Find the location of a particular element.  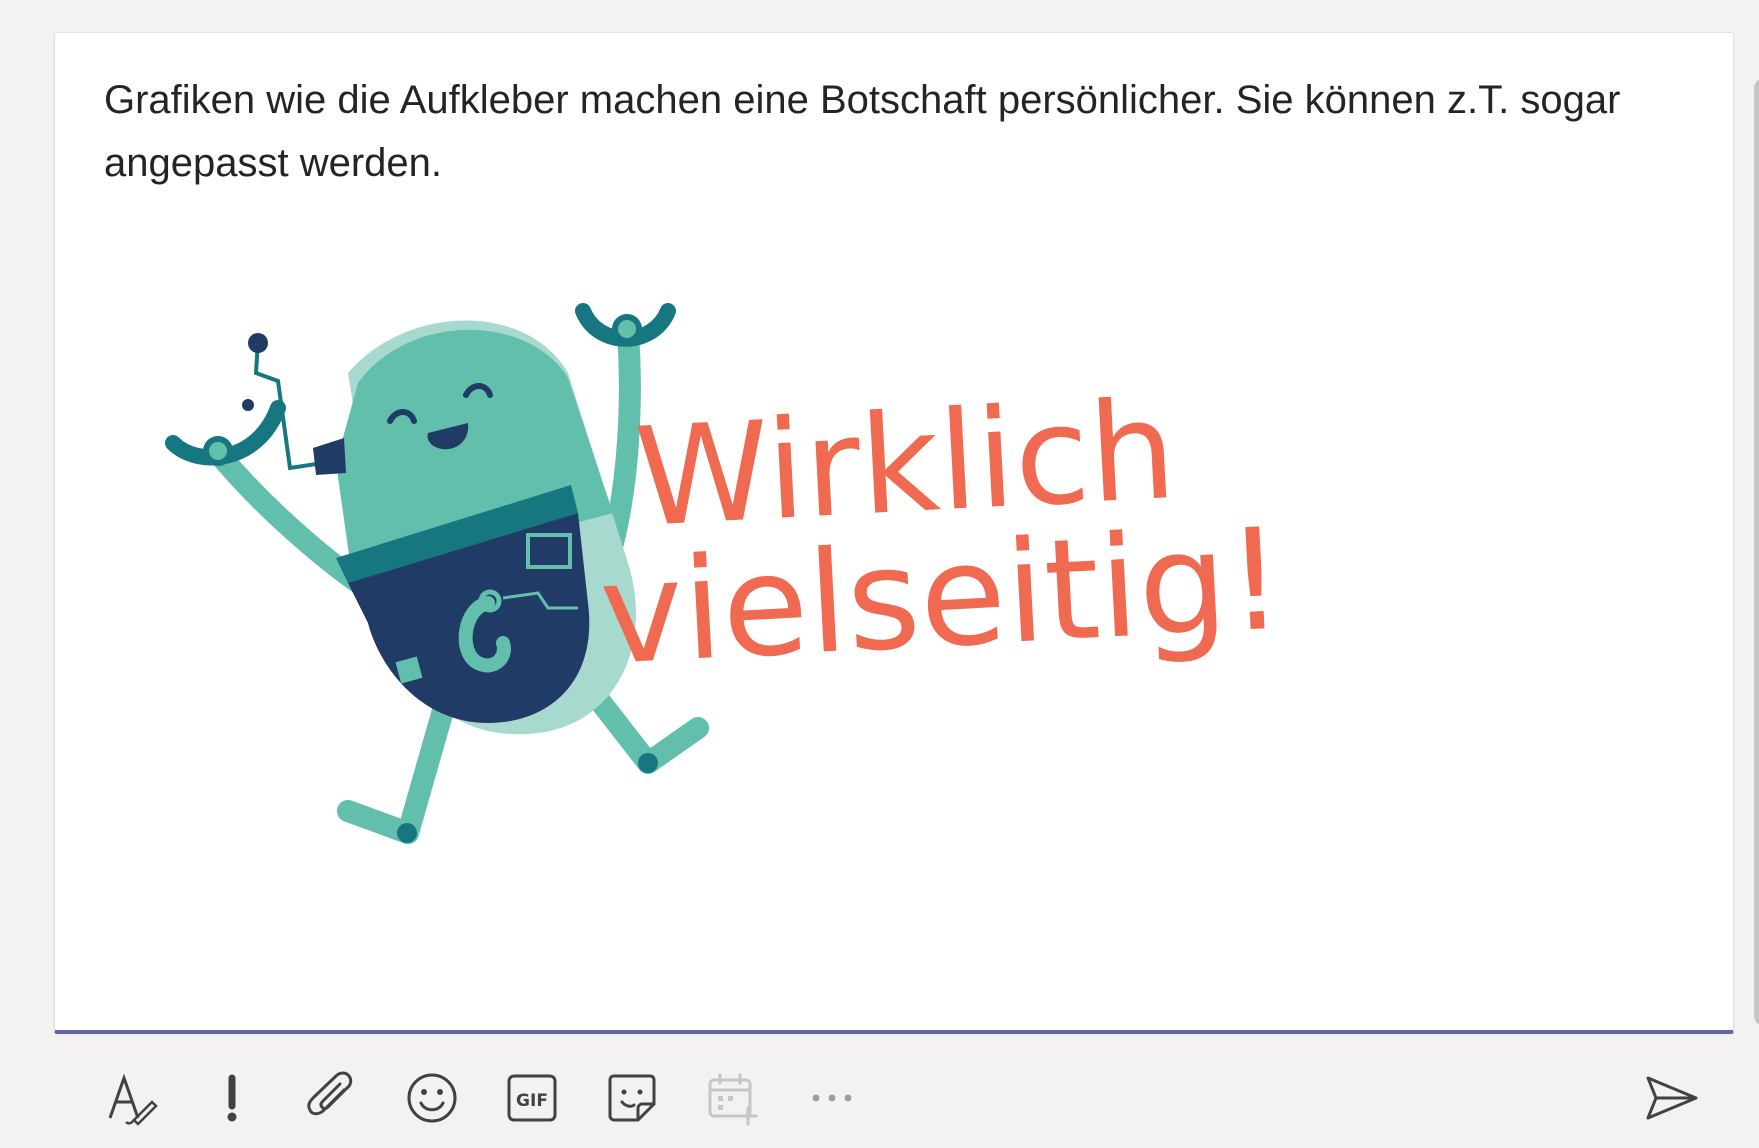

vertical-scrollbar is located at coordinates (1756, 552).